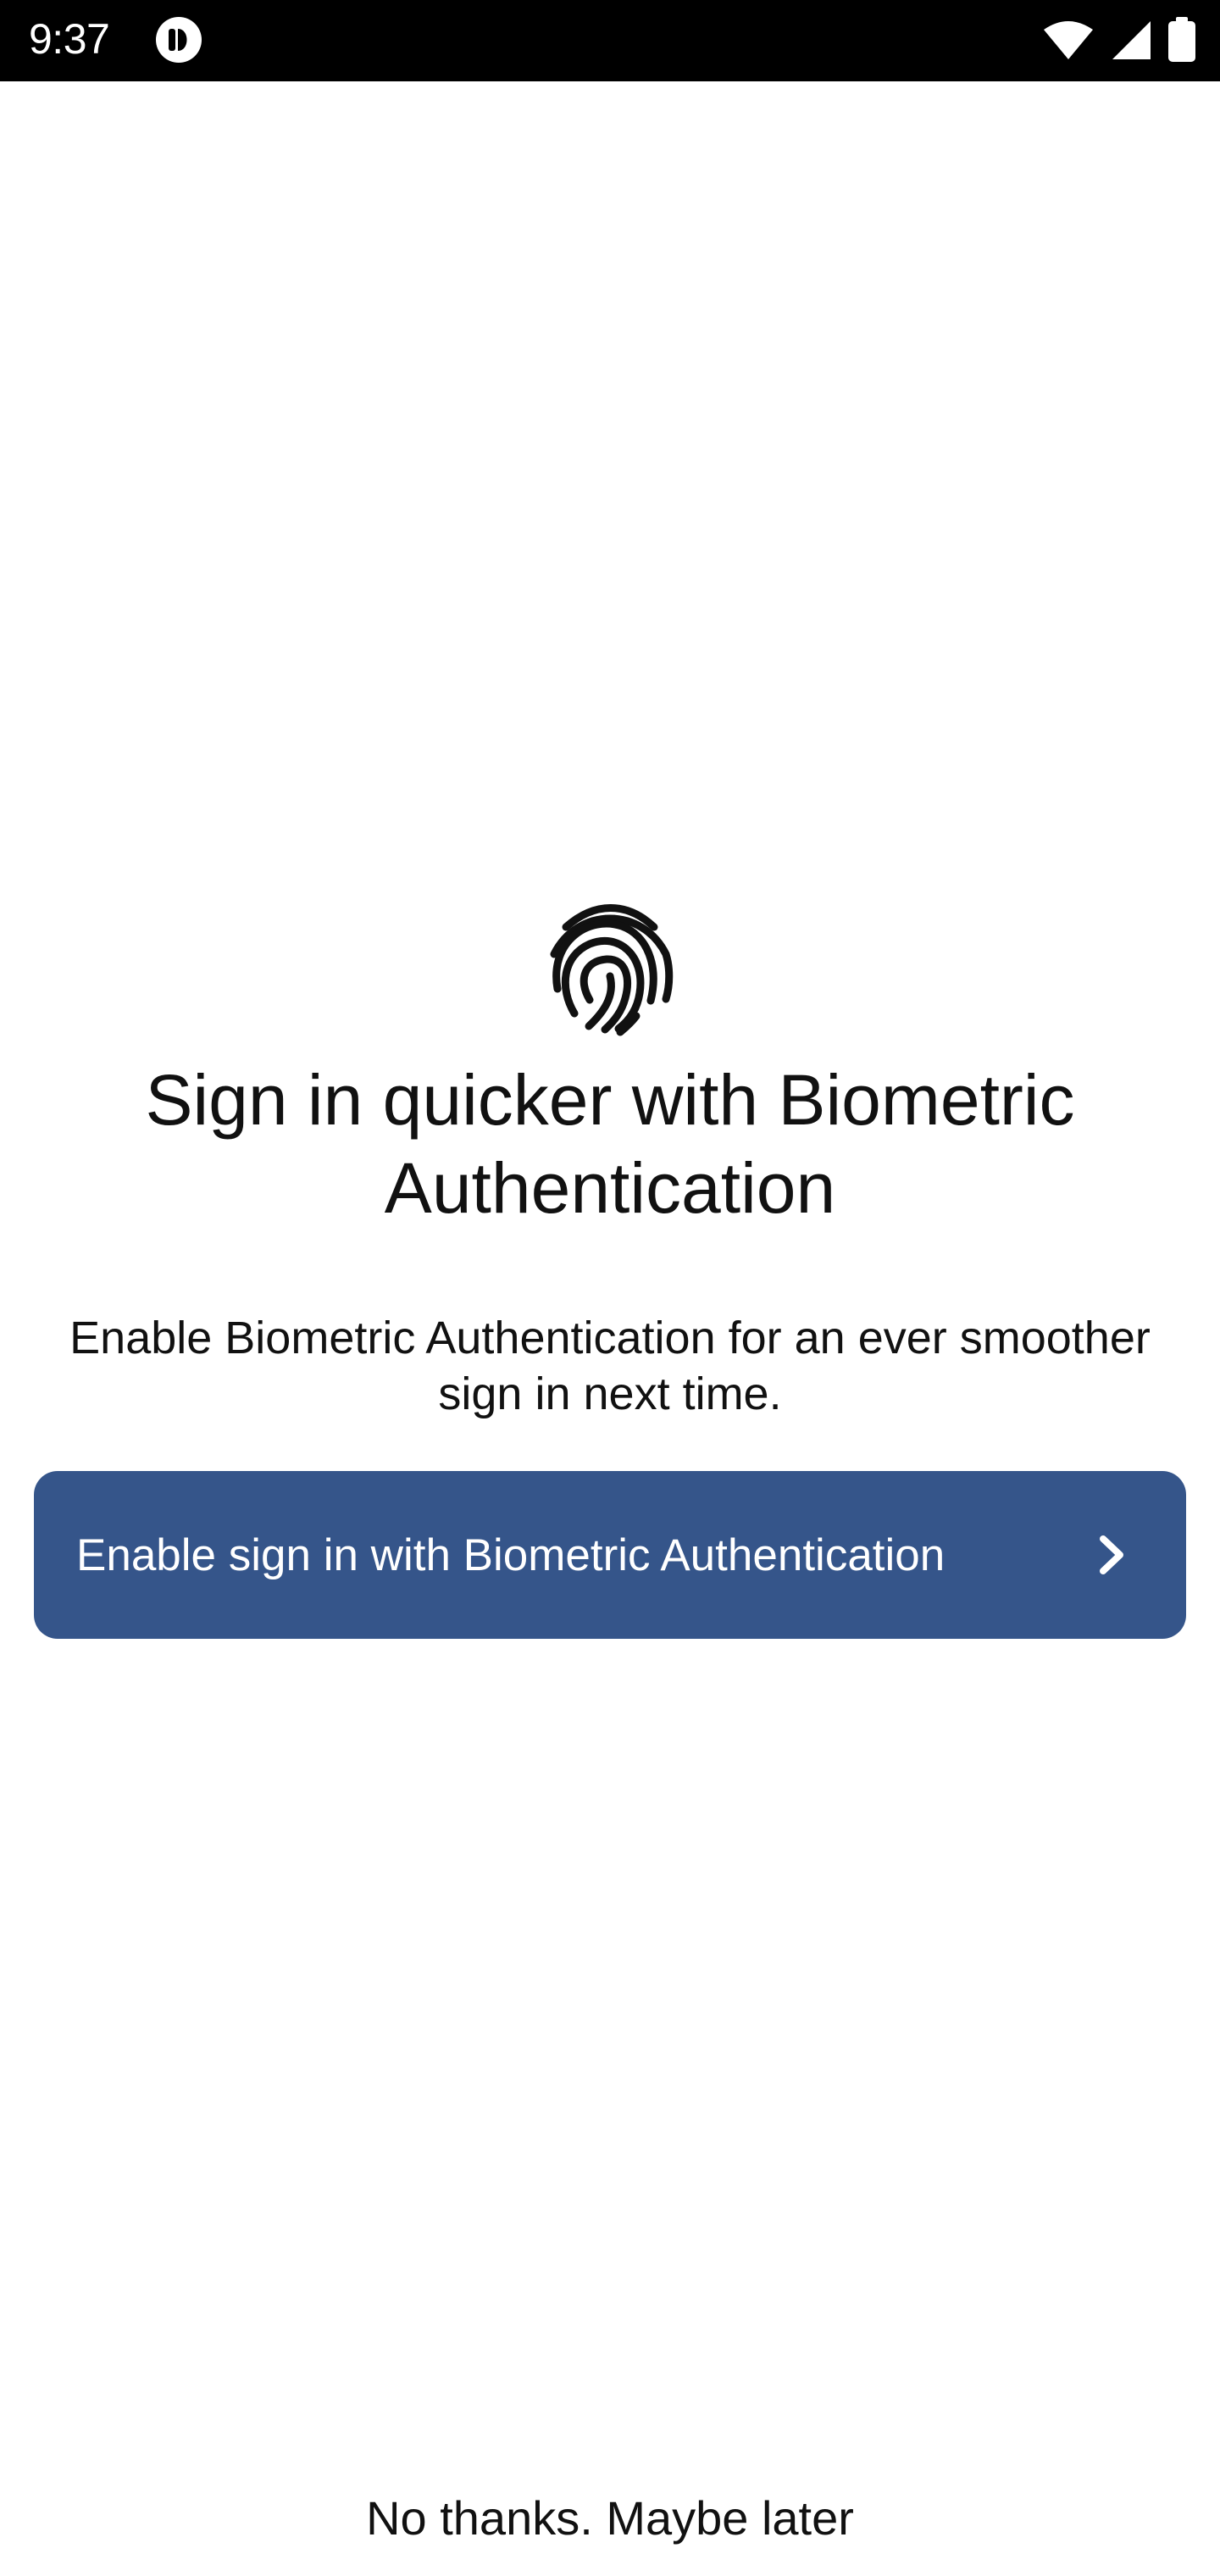 The width and height of the screenshot is (1220, 2576). I want to click on status-icons, so click(1119, 39).